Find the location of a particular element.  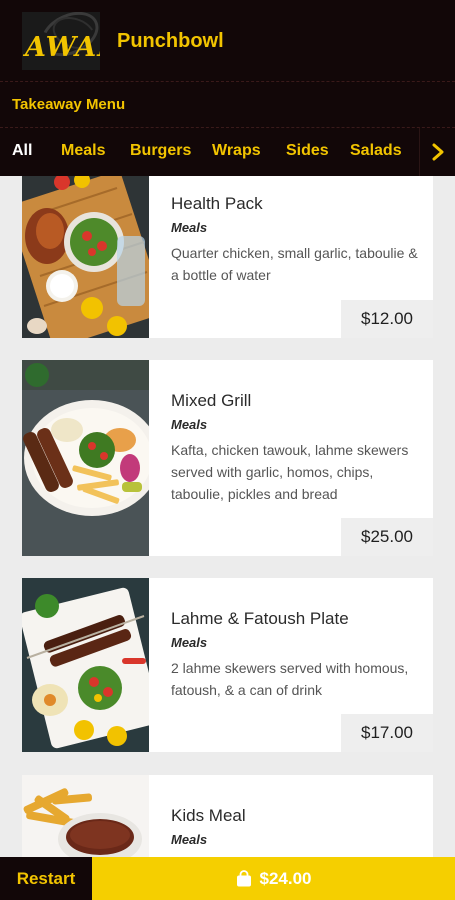

item-price: $25.00 is located at coordinates (387, 537).